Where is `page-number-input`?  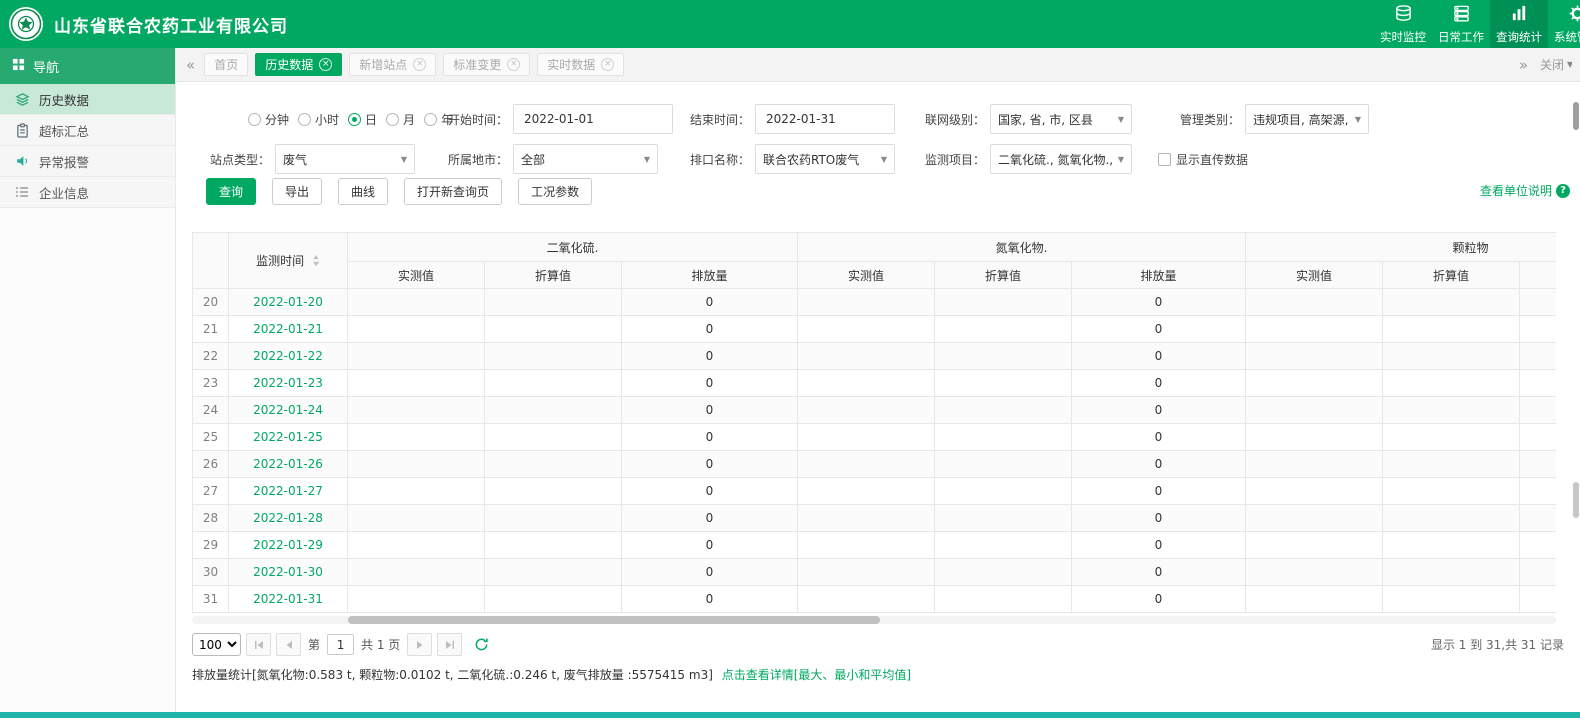
page-number-input is located at coordinates (341, 644).